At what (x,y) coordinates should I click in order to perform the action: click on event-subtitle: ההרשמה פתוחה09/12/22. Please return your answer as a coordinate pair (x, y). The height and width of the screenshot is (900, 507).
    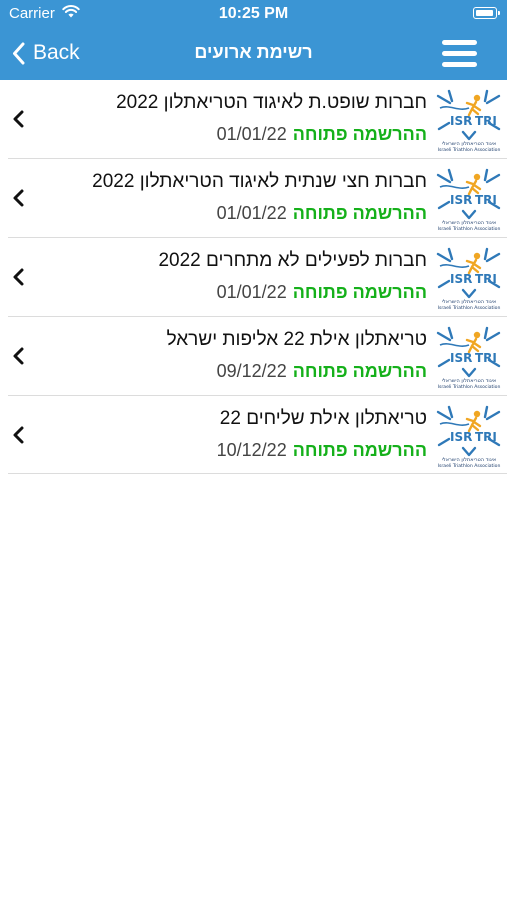
    Looking at the image, I should click on (322, 371).